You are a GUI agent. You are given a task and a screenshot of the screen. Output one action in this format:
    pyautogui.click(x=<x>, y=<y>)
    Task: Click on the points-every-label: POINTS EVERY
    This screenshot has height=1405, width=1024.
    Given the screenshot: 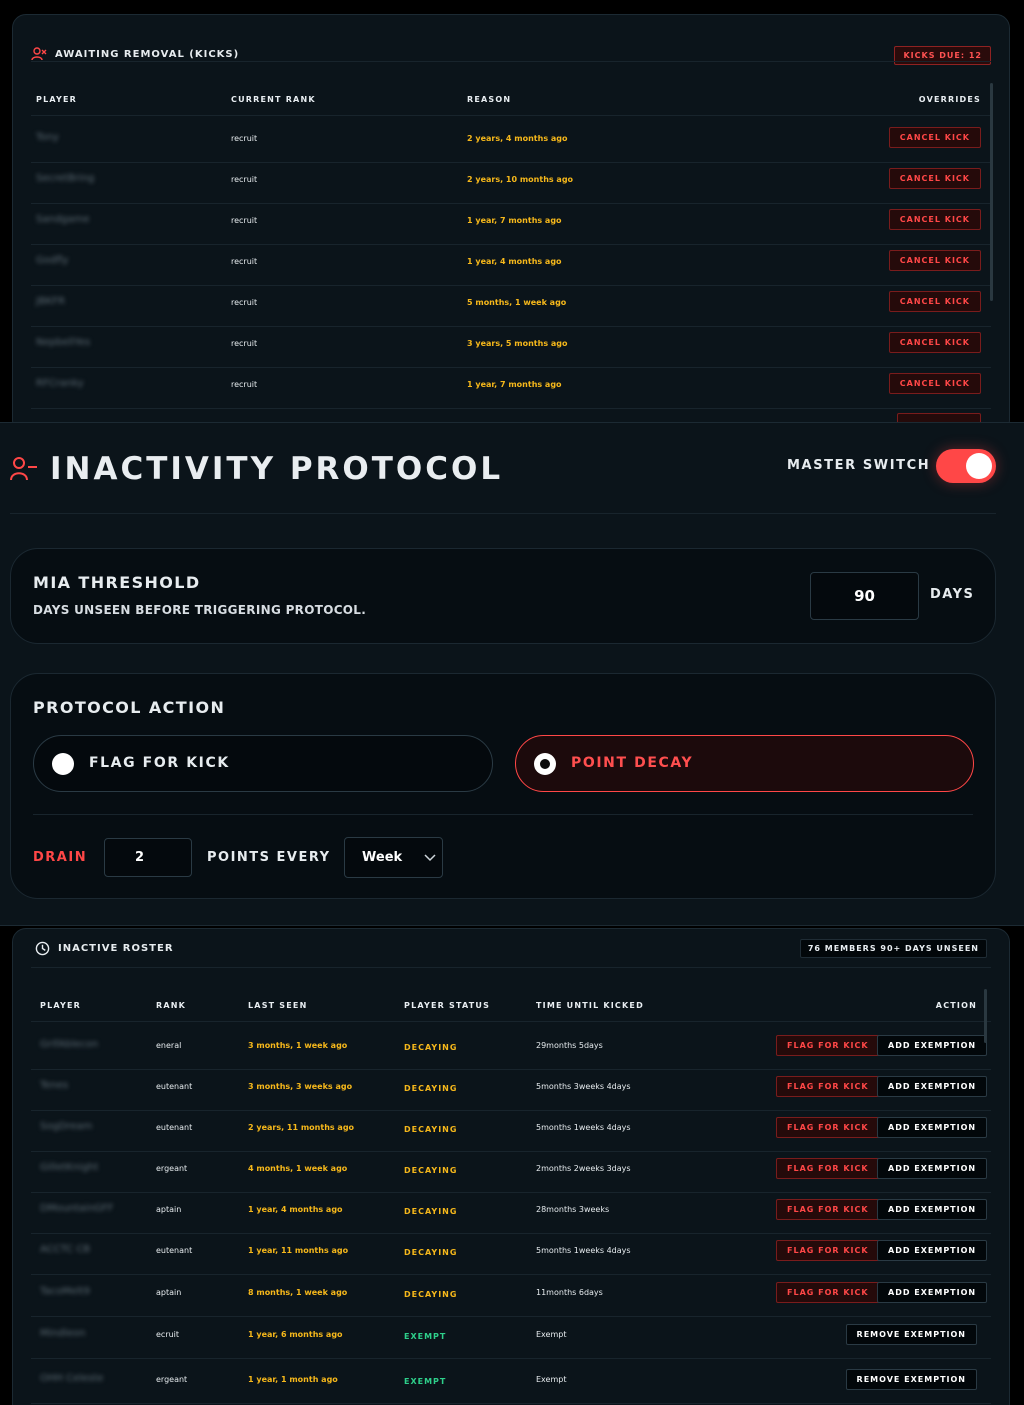 What is the action you would take?
    pyautogui.click(x=269, y=857)
    